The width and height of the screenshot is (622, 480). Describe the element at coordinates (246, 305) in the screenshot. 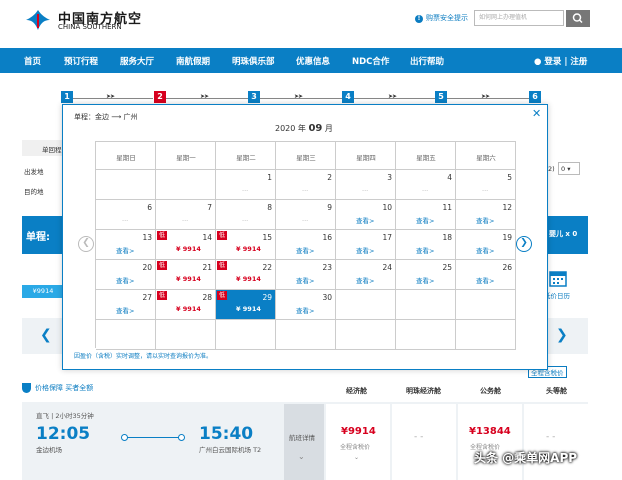

I see `calendar-day: 低 29 ¥ 9914` at that location.